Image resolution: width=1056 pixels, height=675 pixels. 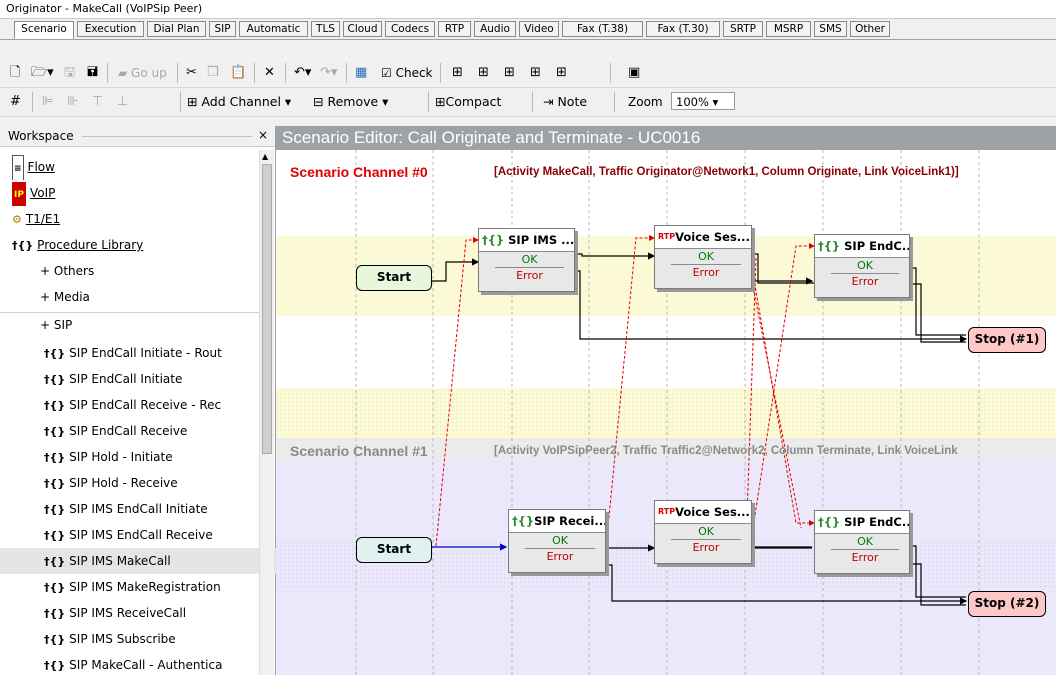 I want to click on tab-audio: Audio, so click(x=495, y=29).